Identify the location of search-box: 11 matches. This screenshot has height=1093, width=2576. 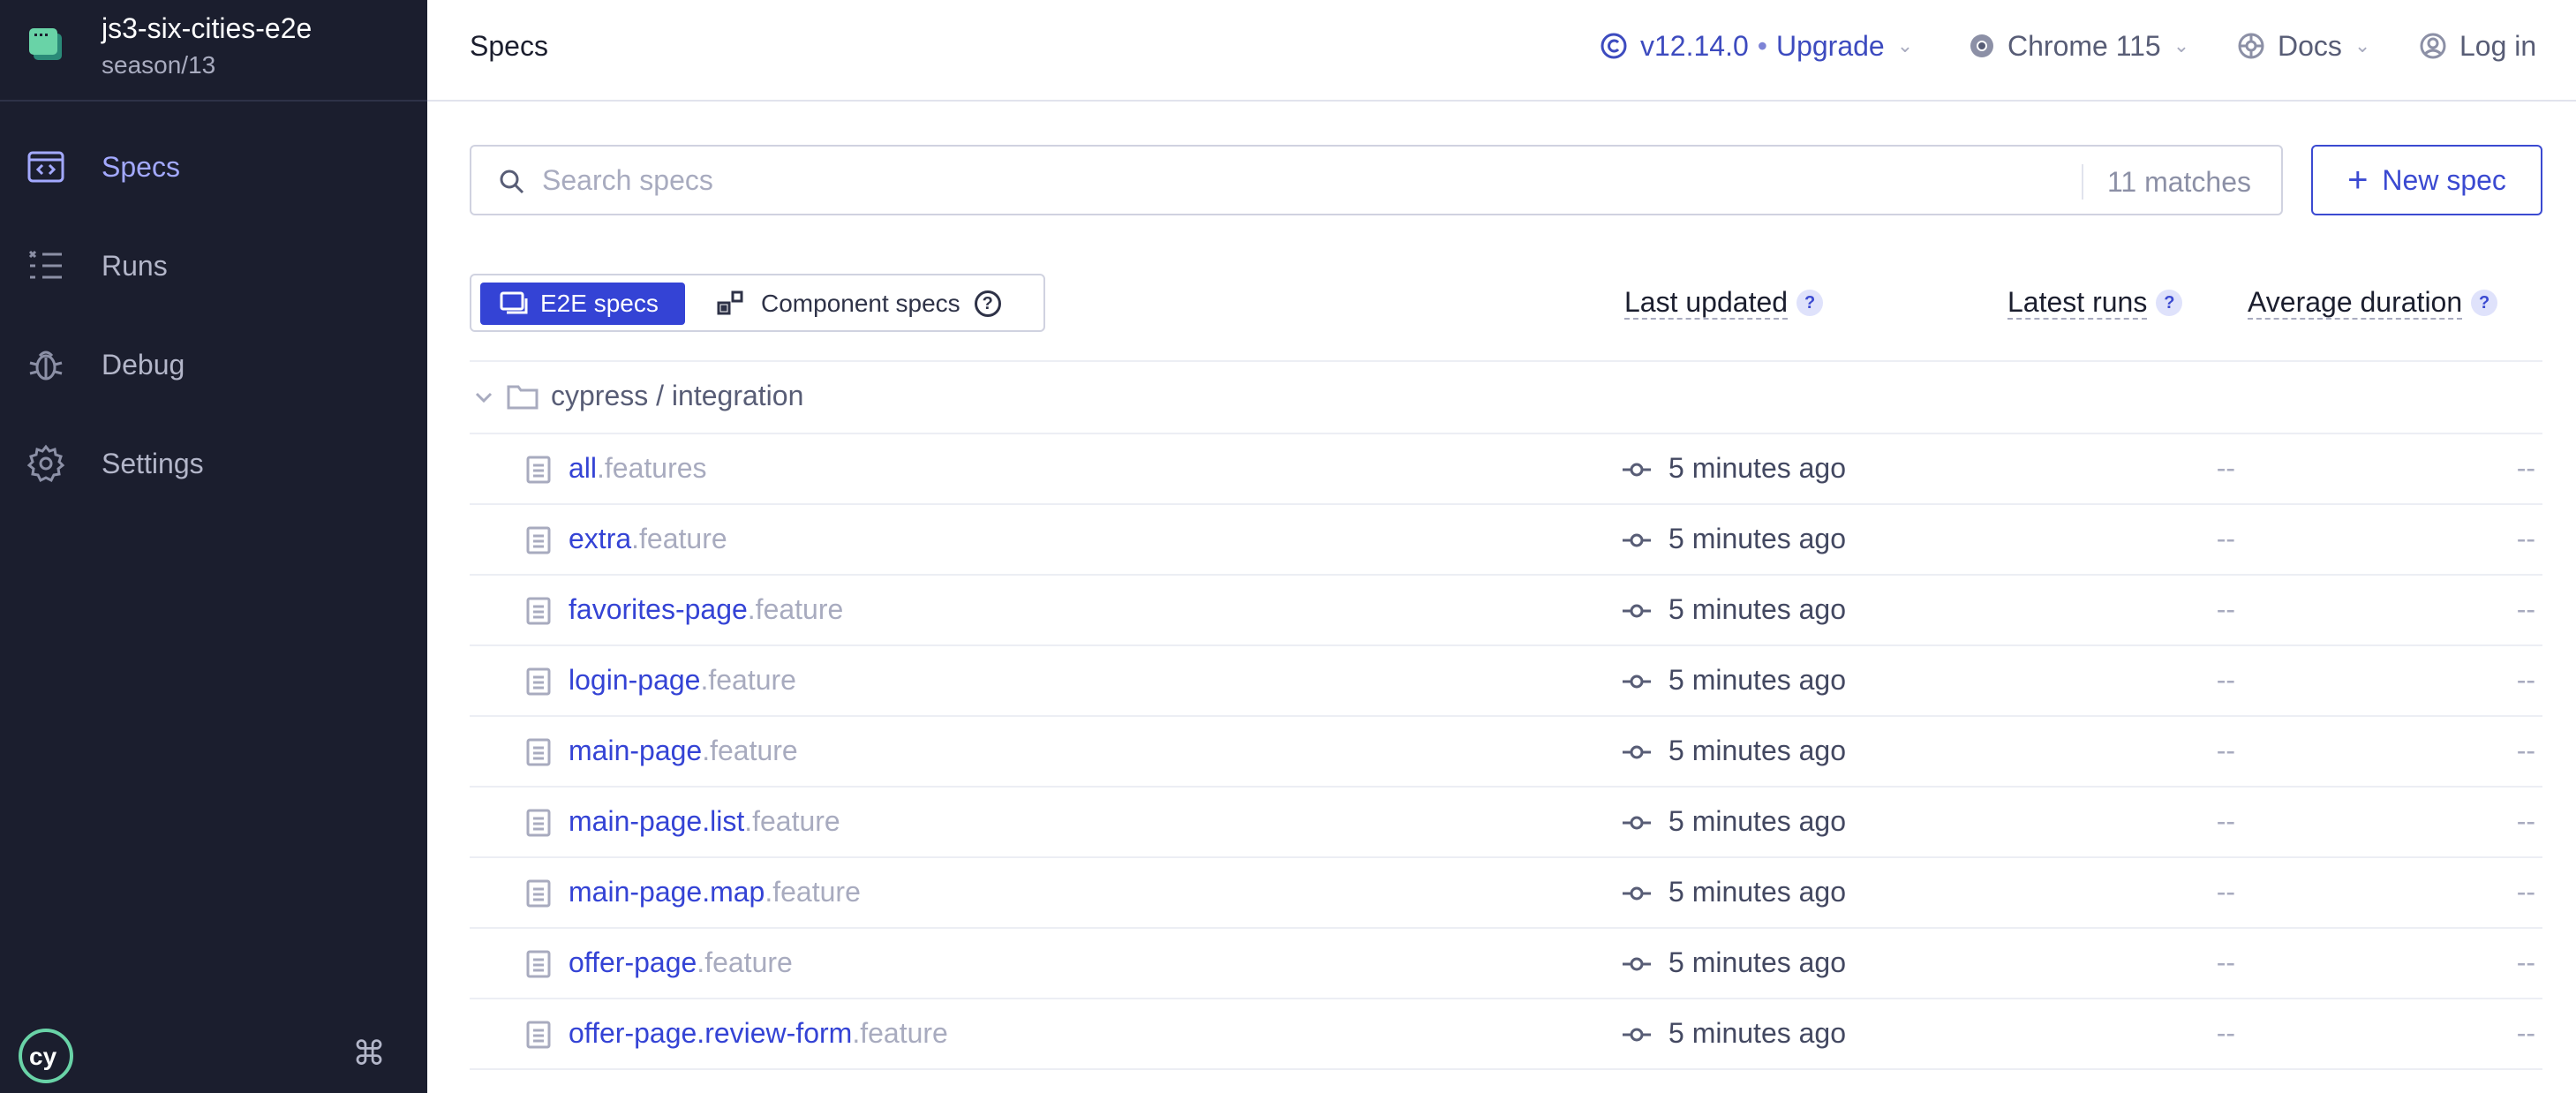
(1377, 180).